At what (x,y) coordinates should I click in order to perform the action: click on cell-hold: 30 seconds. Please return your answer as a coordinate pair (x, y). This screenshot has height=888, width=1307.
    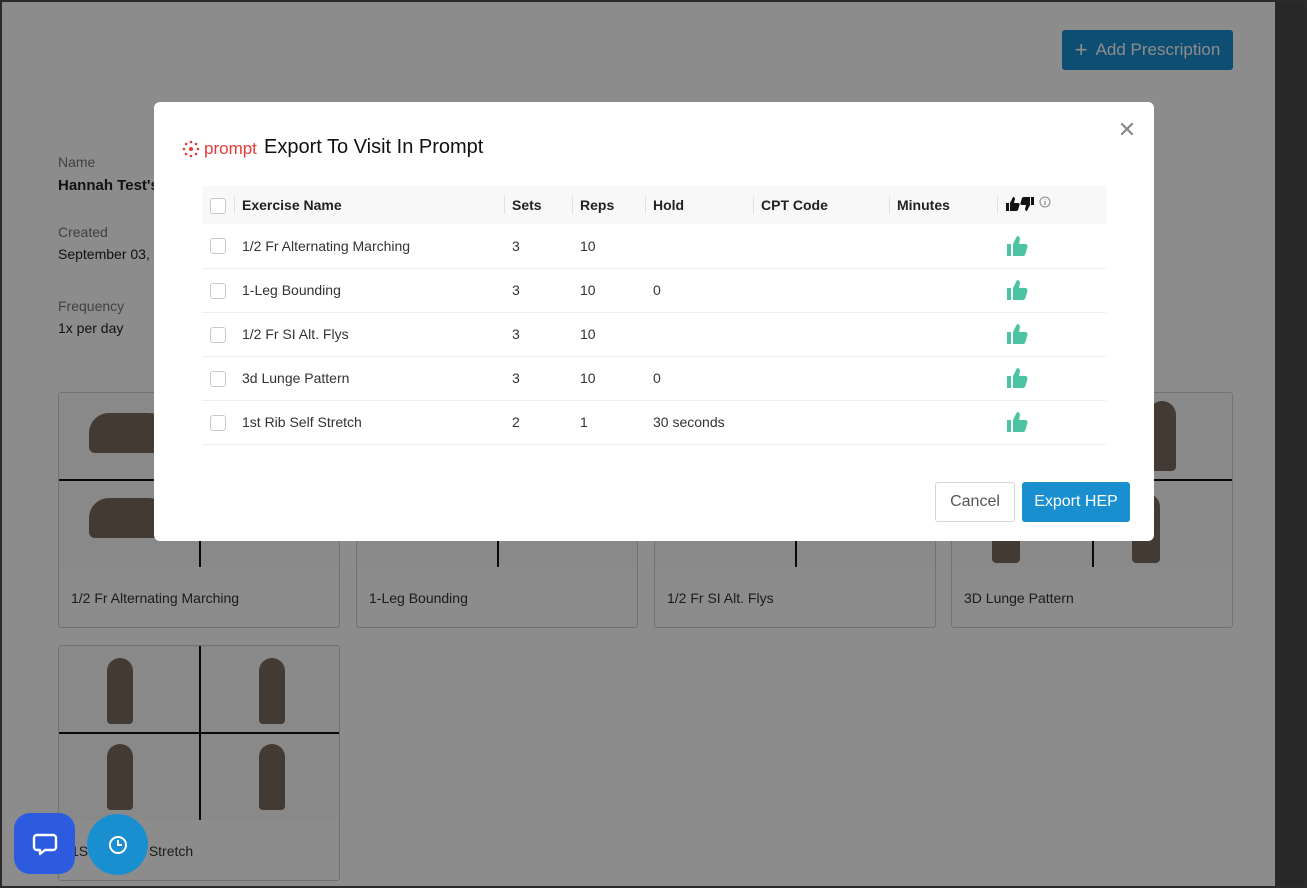
    Looking at the image, I should click on (699, 422).